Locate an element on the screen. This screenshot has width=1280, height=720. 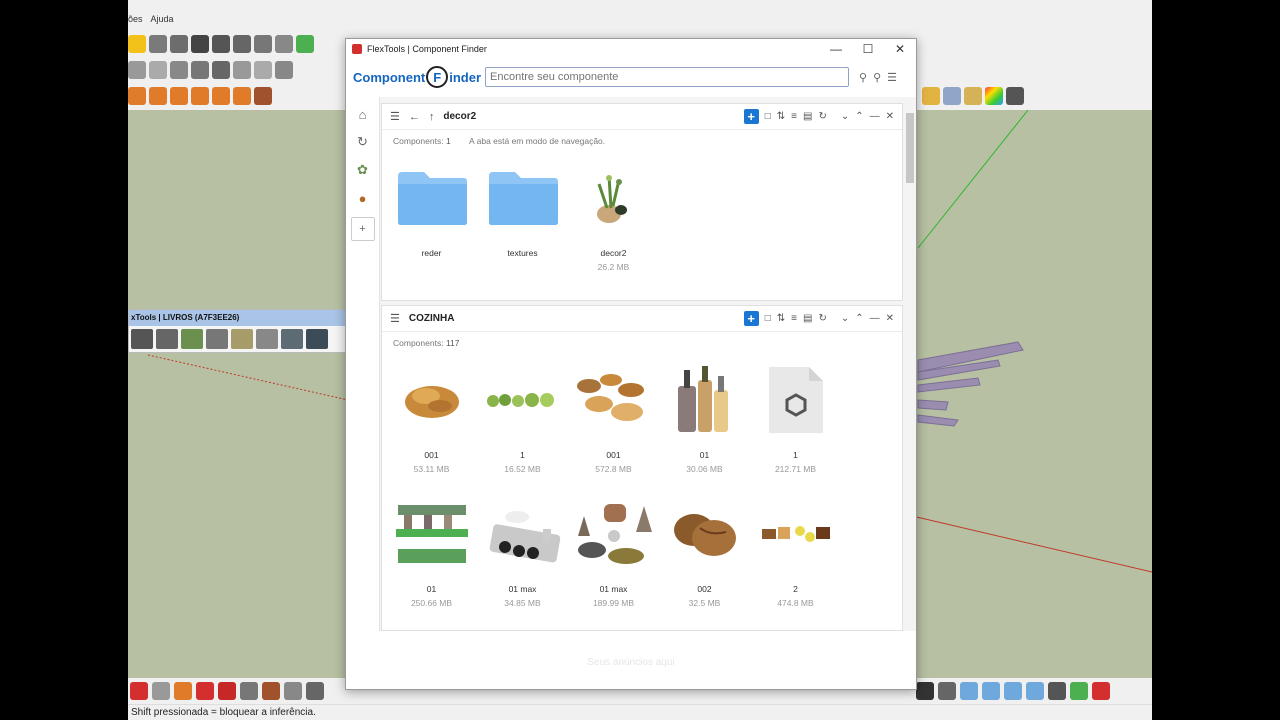
component-item: 01 max 34.85 MB is located at coordinates (522, 549).